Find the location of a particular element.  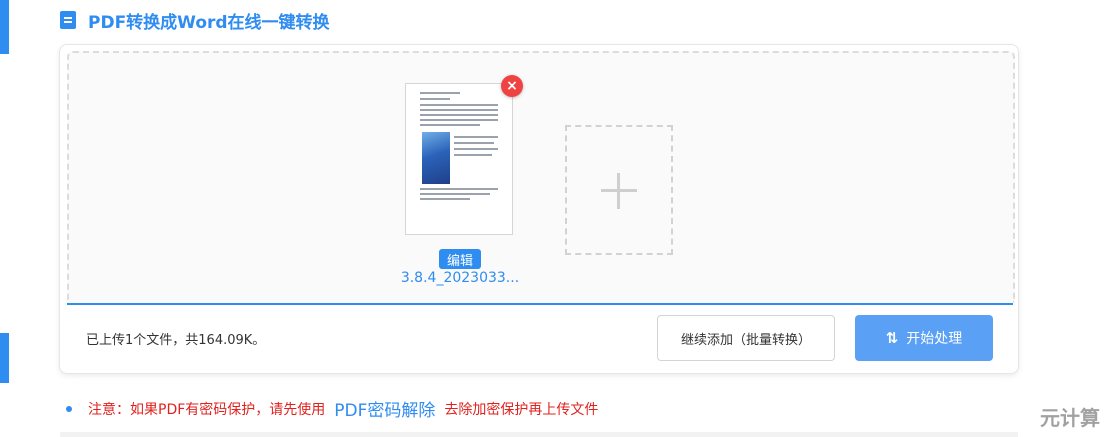

page-header: PDF转换成Word在线一键转换 is located at coordinates (195, 20).